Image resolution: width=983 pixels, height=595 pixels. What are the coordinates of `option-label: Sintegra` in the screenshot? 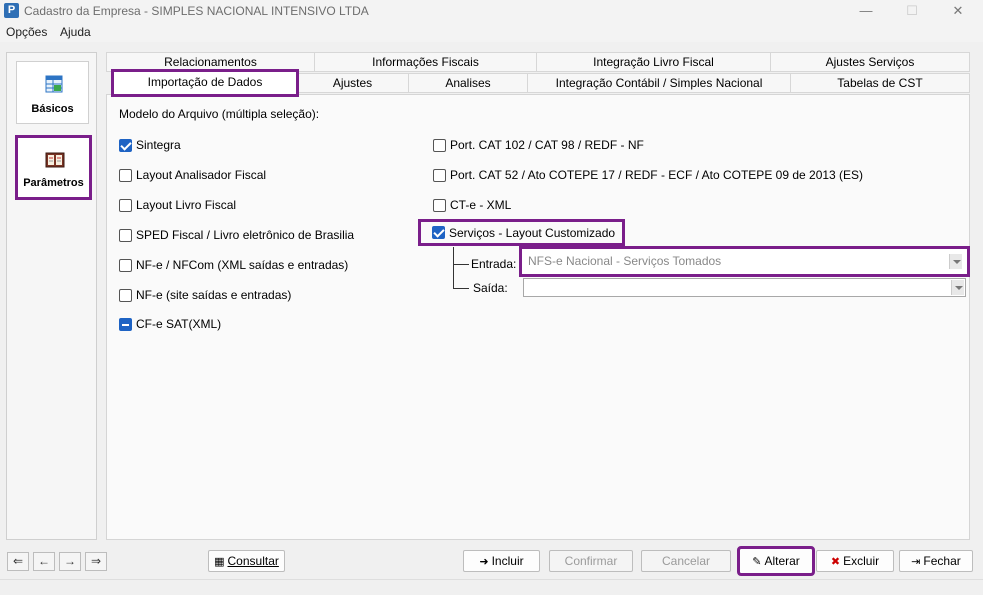 It's located at (158, 145).